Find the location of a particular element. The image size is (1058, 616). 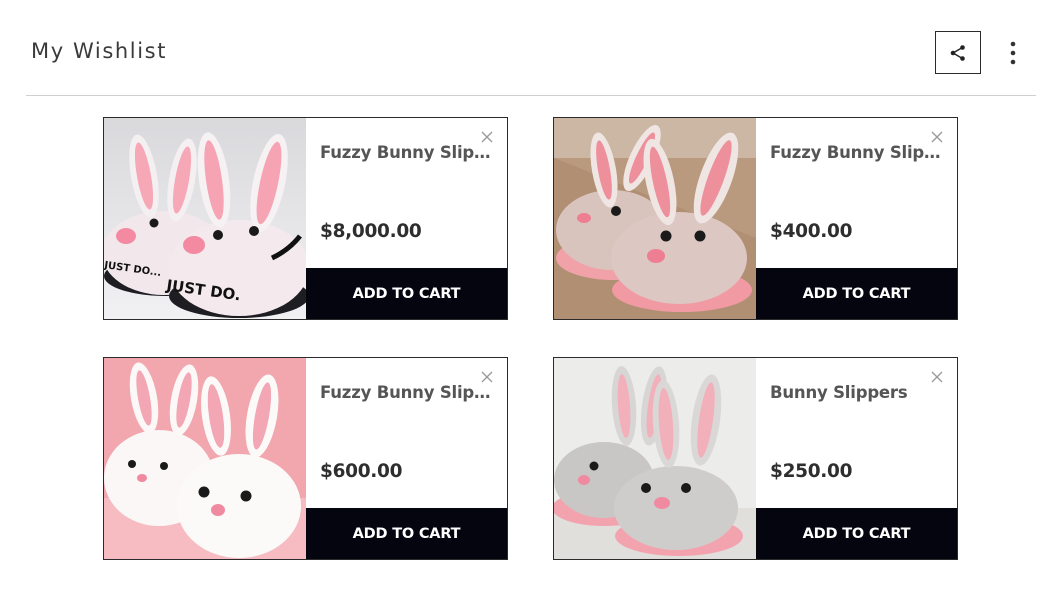

wishlist-header: My Wishlist is located at coordinates (531, 48).